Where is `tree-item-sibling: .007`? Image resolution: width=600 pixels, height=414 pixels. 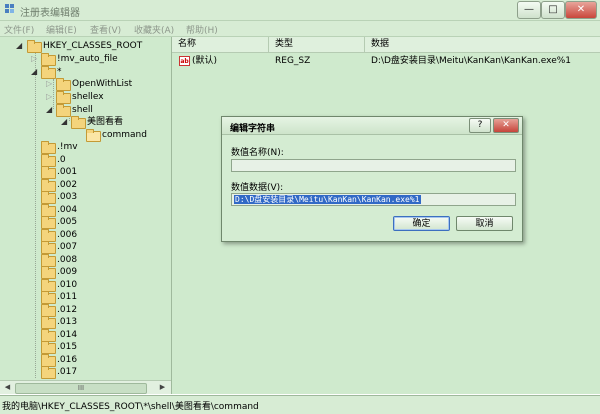
tree-item-sibling: .007 is located at coordinates (85, 247).